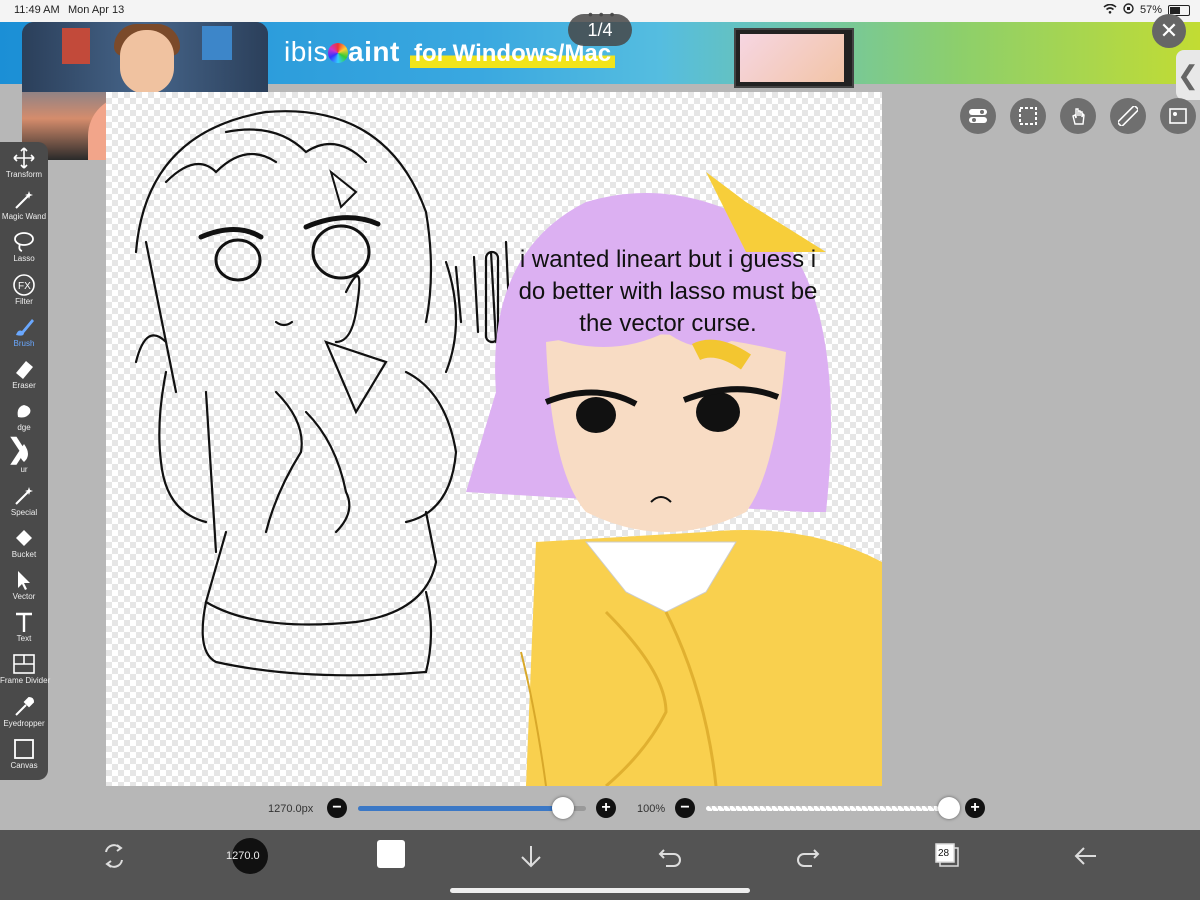  I want to click on back-button, so click(1086, 858).